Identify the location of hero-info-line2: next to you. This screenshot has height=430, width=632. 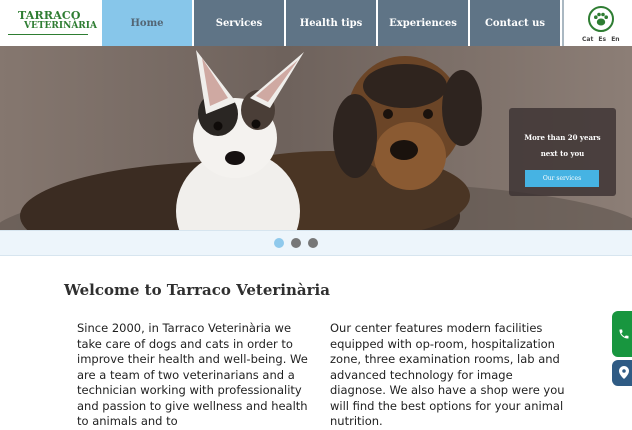
(562, 153).